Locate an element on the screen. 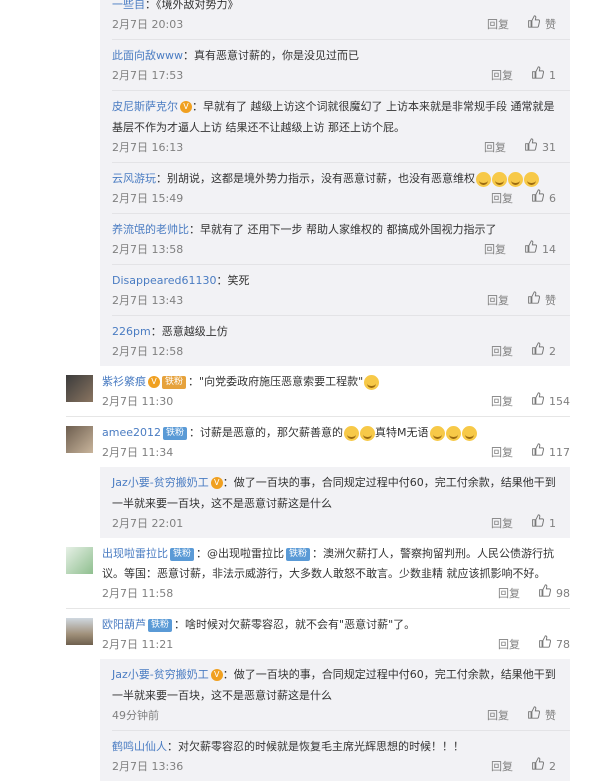 The height and width of the screenshot is (781, 597). like-count: 31 is located at coordinates (549, 148).